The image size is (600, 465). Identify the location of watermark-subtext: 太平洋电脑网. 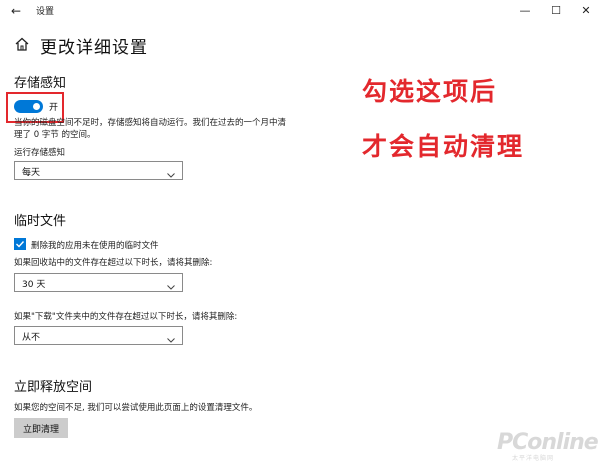
(533, 458).